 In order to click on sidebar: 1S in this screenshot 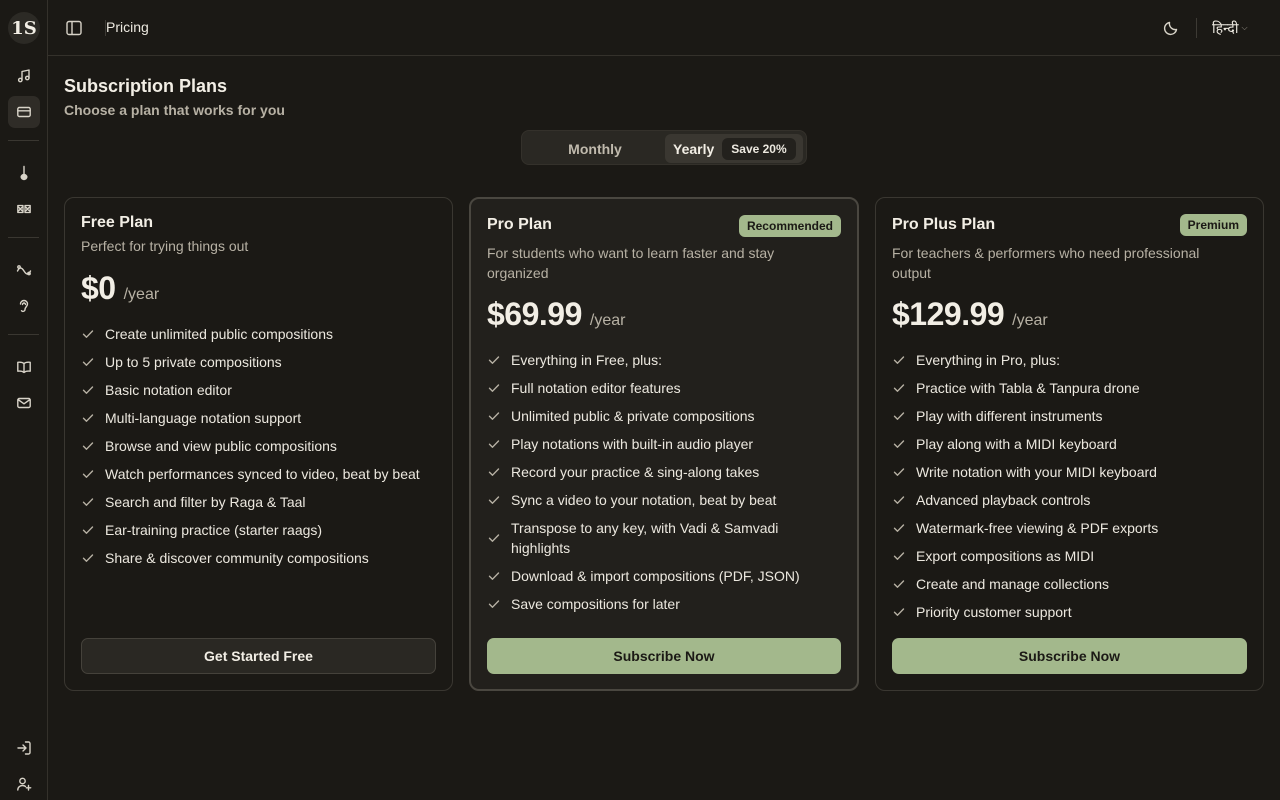, I will do `click(24, 400)`.